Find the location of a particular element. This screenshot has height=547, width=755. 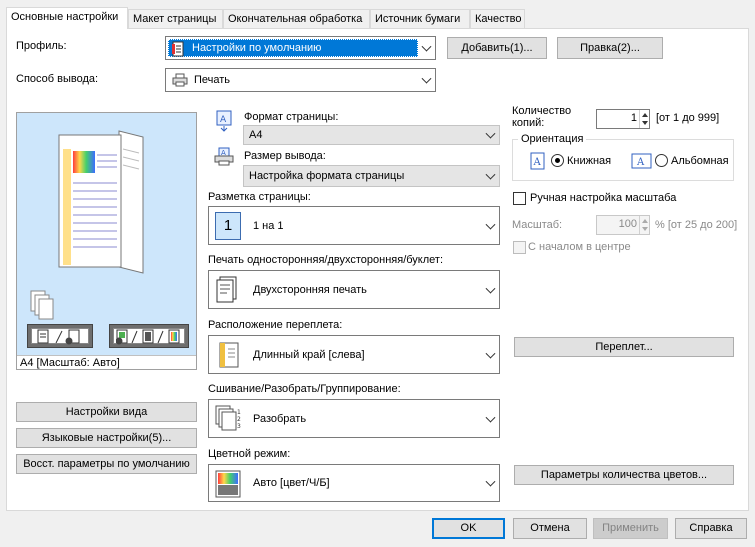

copies-label: Количество копий: is located at coordinates (541, 117).